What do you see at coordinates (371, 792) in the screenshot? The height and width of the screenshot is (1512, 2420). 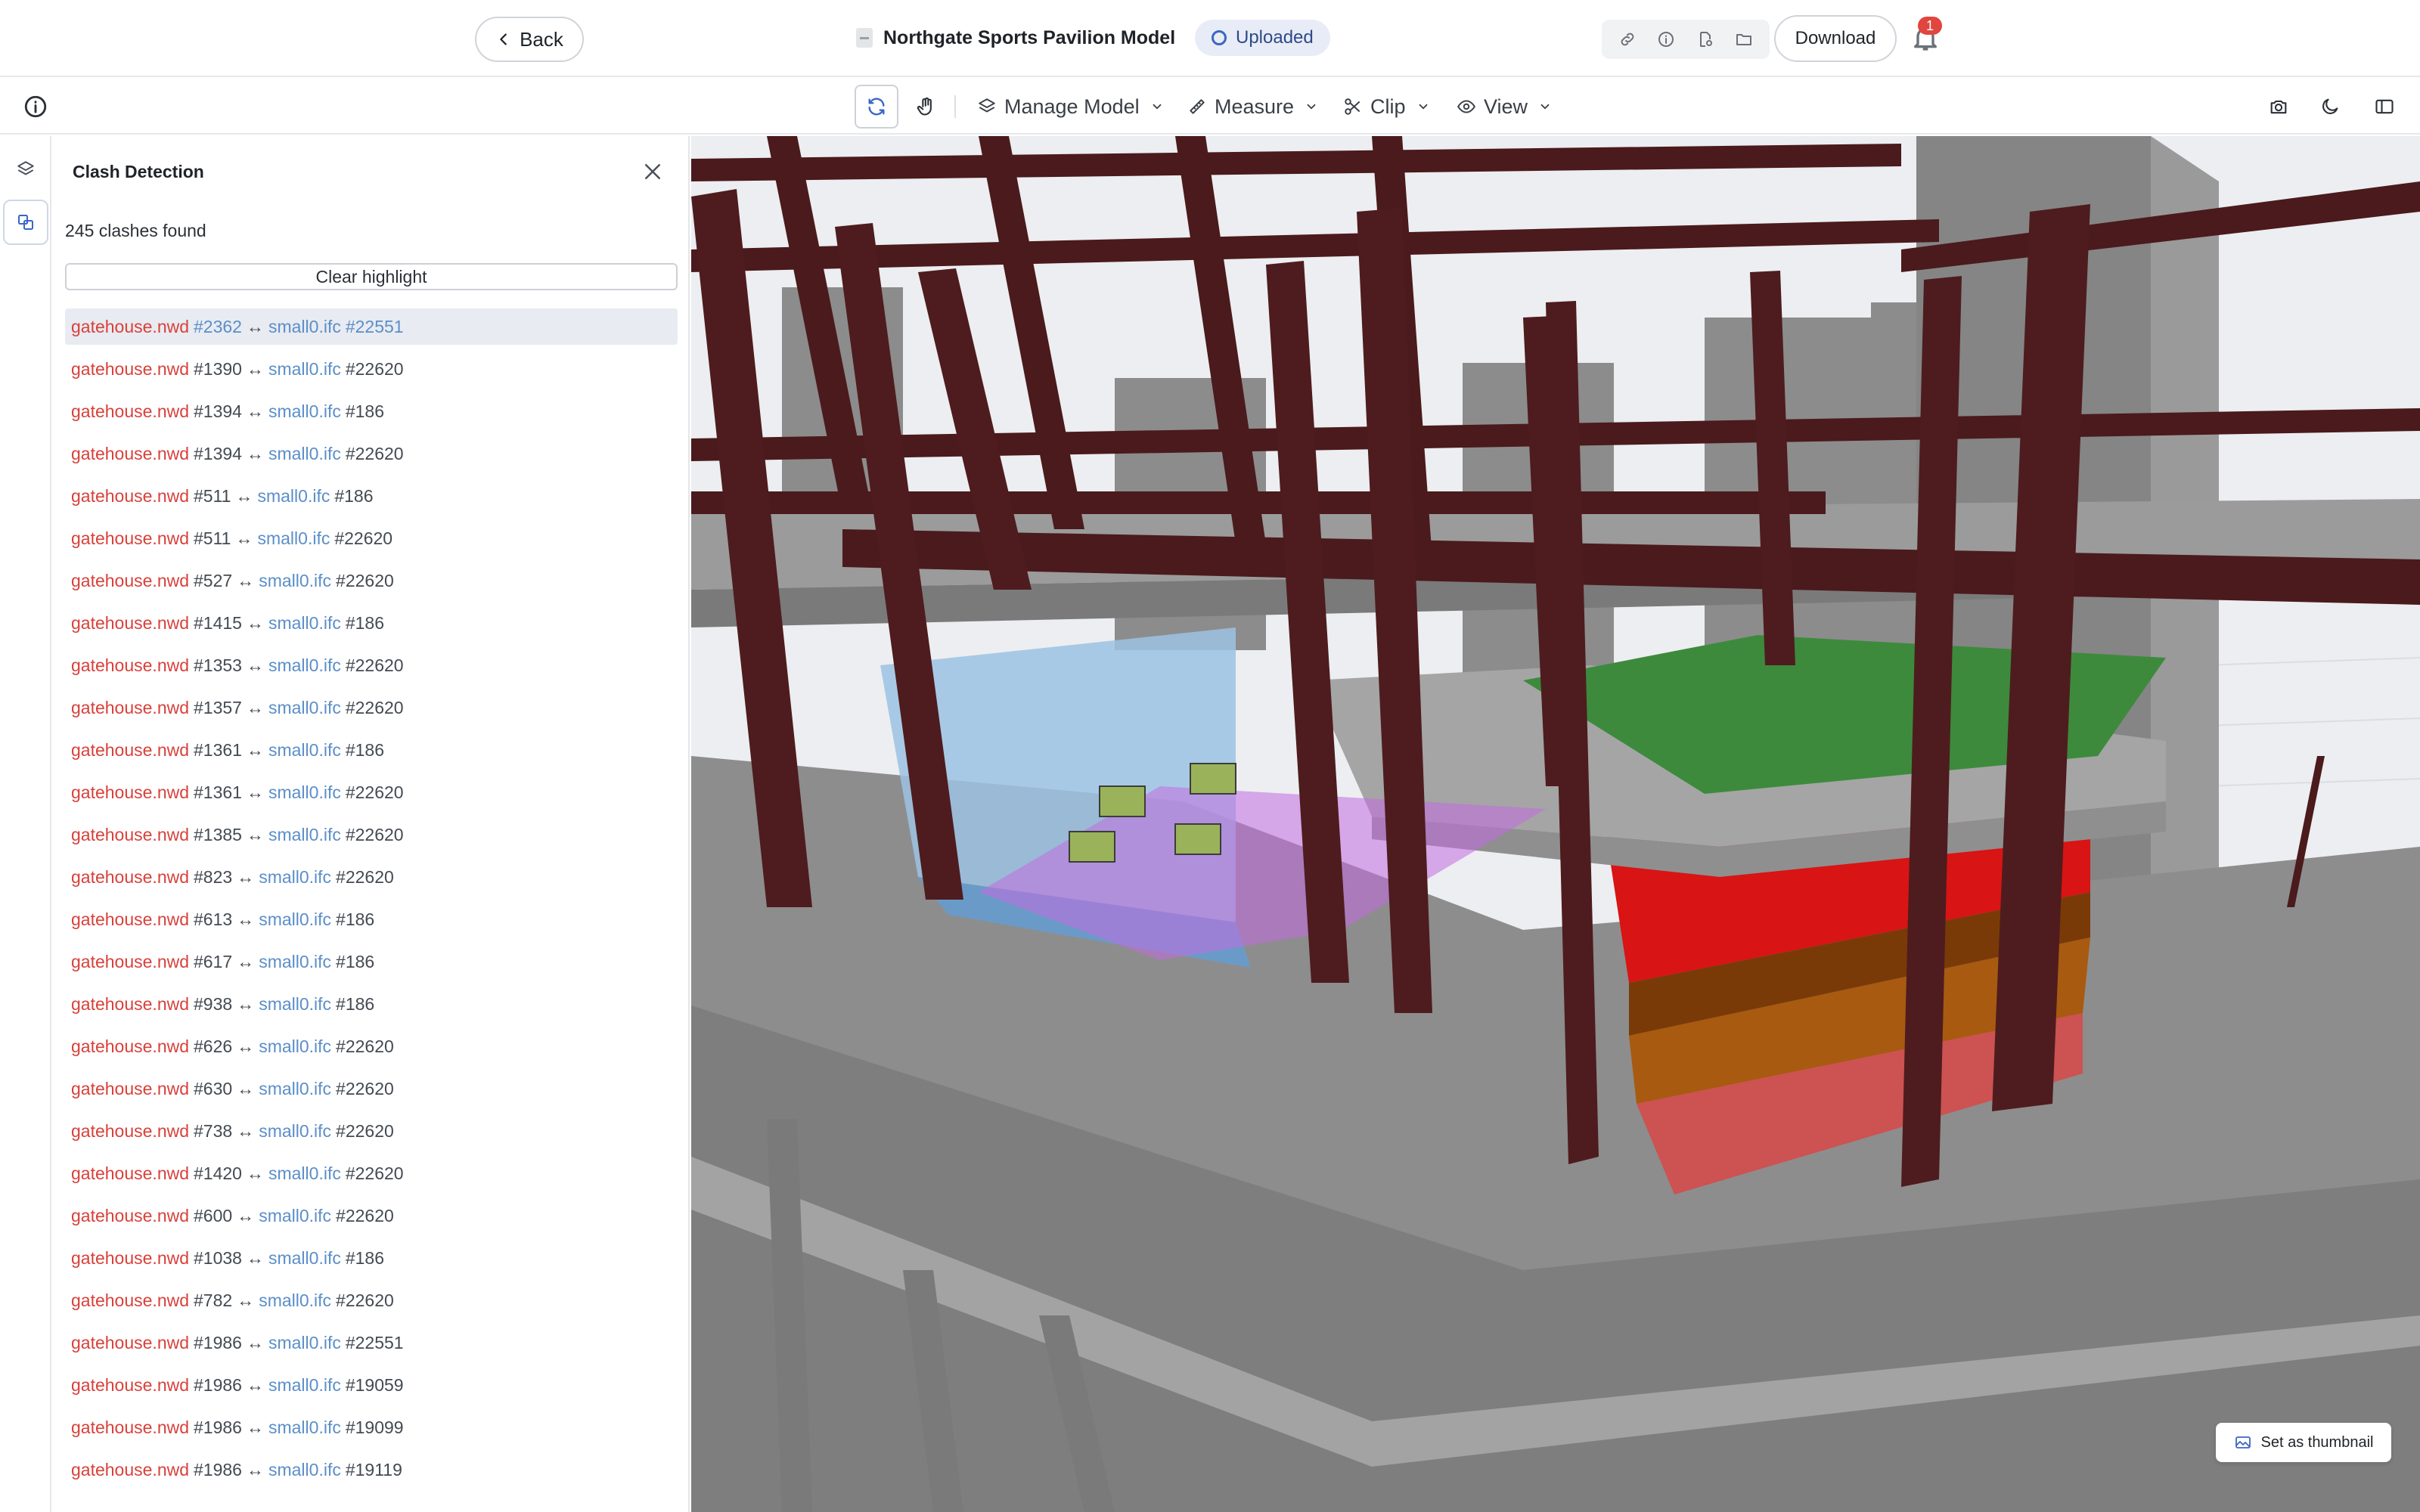 I see `clash-item: gatehouse.nwd #1361 ↔ small0.ifc #22620` at bounding box center [371, 792].